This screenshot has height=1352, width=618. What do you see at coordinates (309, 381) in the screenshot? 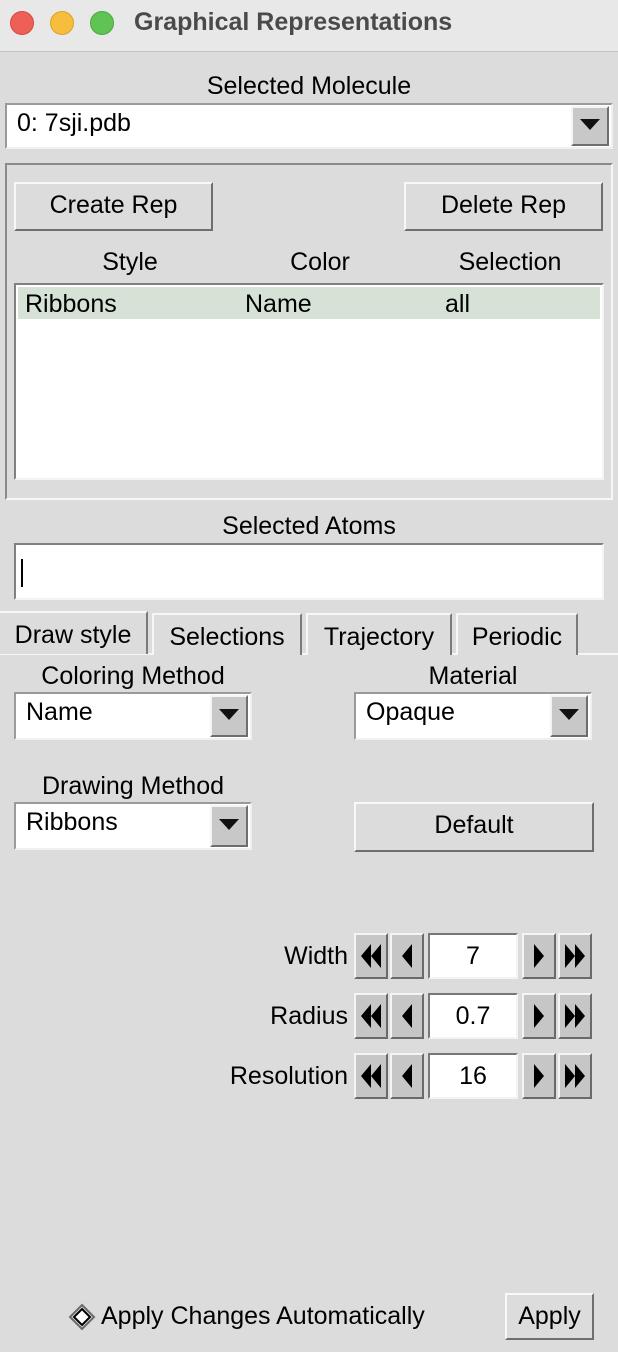
I see `reps-list: Ribbons Name all` at bounding box center [309, 381].